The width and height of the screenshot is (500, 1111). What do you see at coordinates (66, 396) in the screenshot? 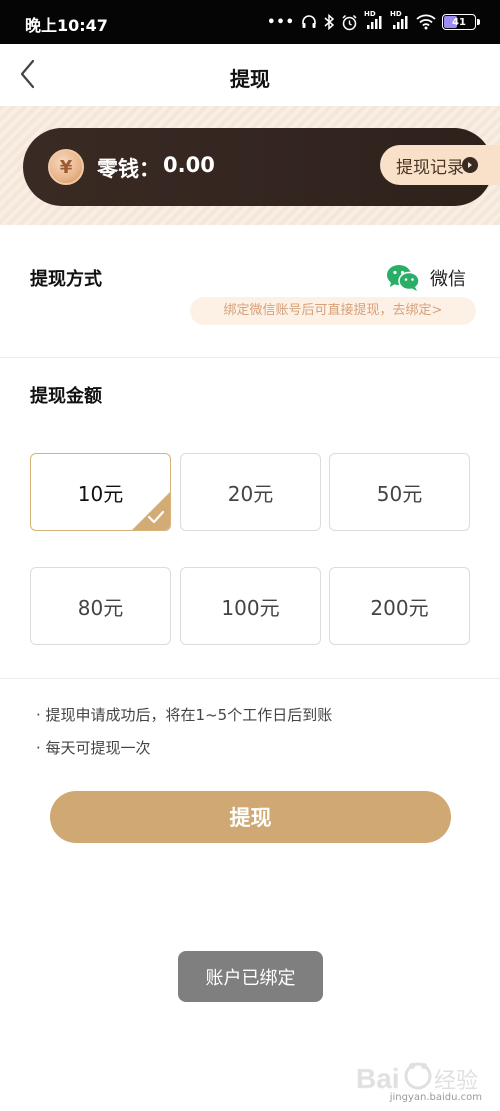
I see `withdraw-amount-title: 提现金额` at bounding box center [66, 396].